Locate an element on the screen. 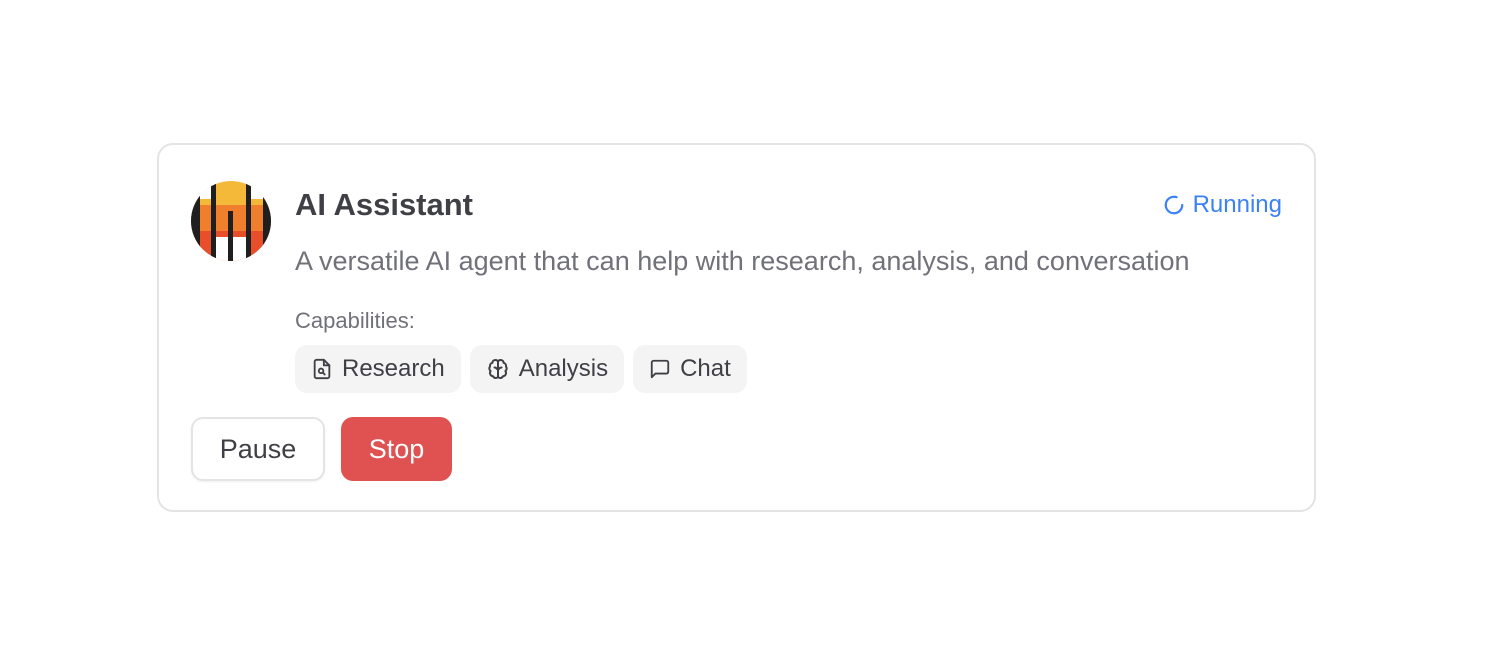  capabilities-list: Research Analysis Chat is located at coordinates (521, 369).